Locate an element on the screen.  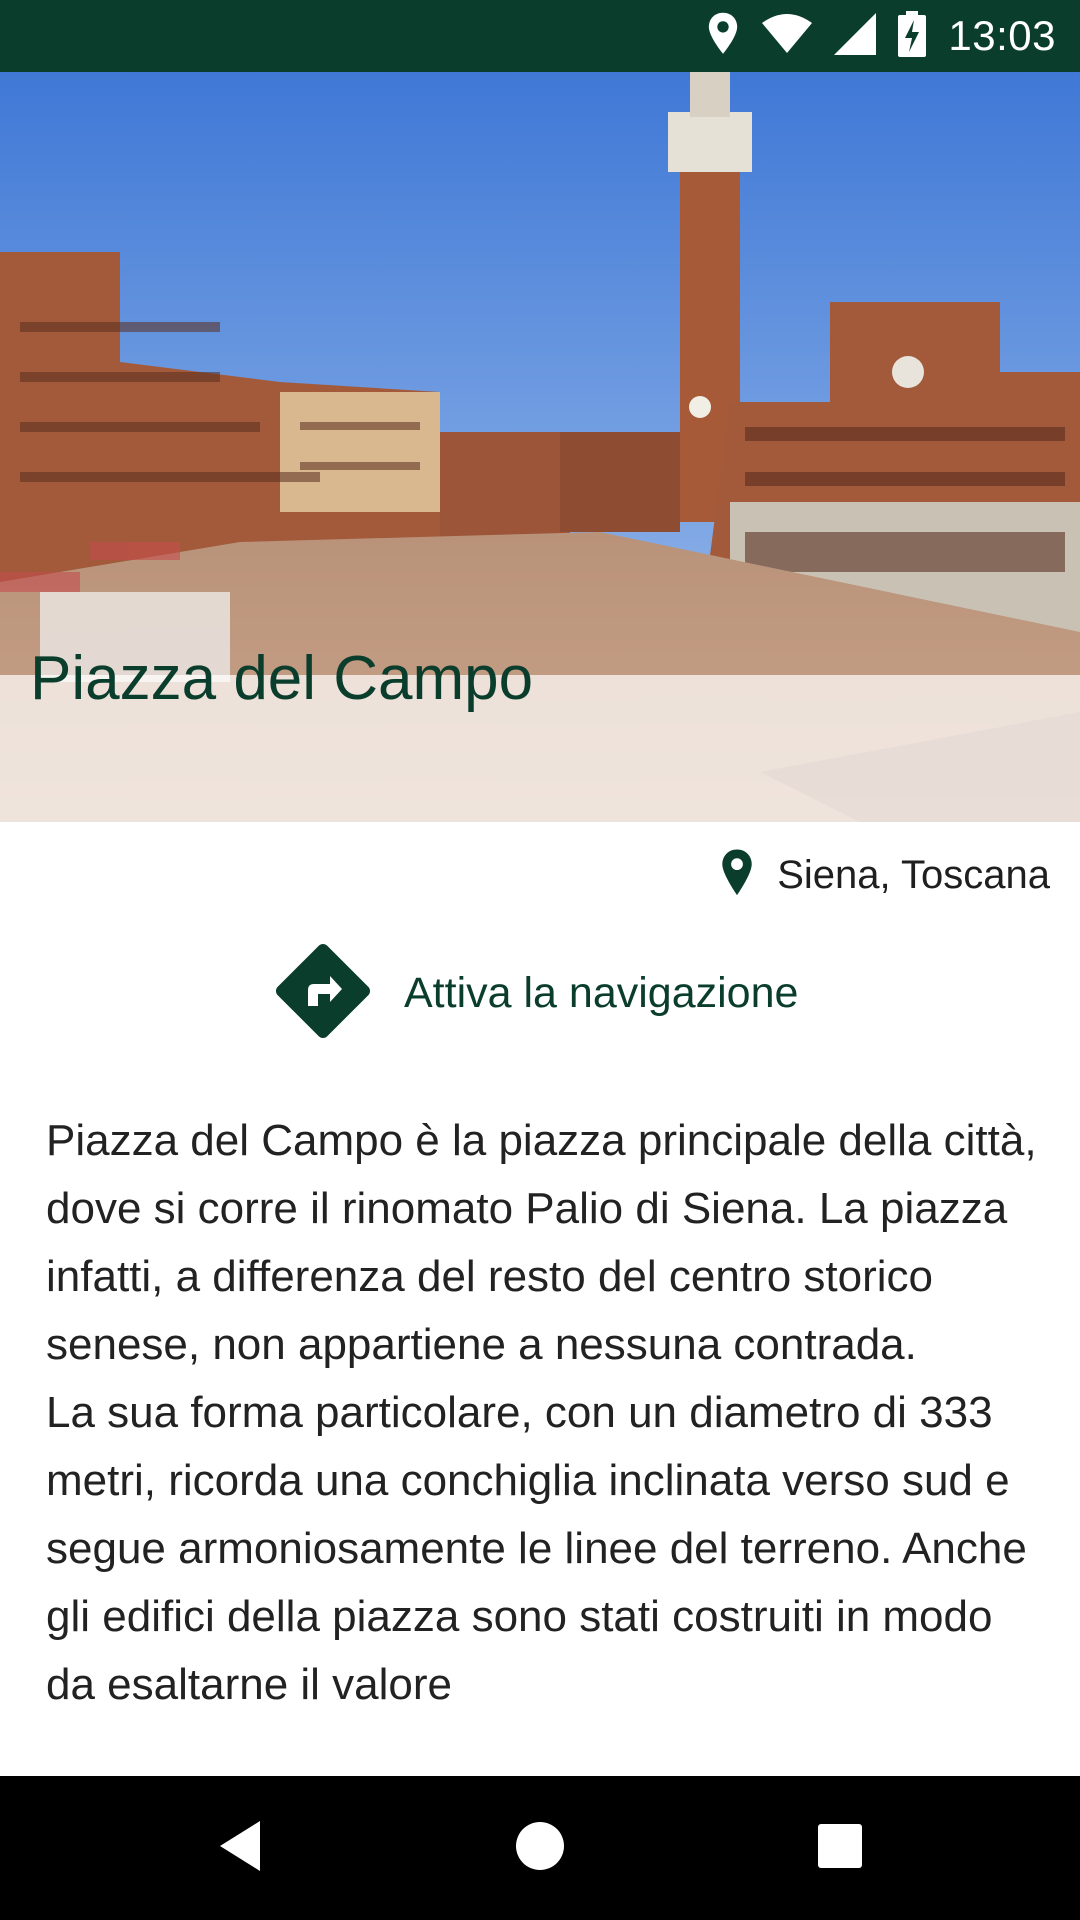
status-bar: 13:03 is located at coordinates (540, 36).